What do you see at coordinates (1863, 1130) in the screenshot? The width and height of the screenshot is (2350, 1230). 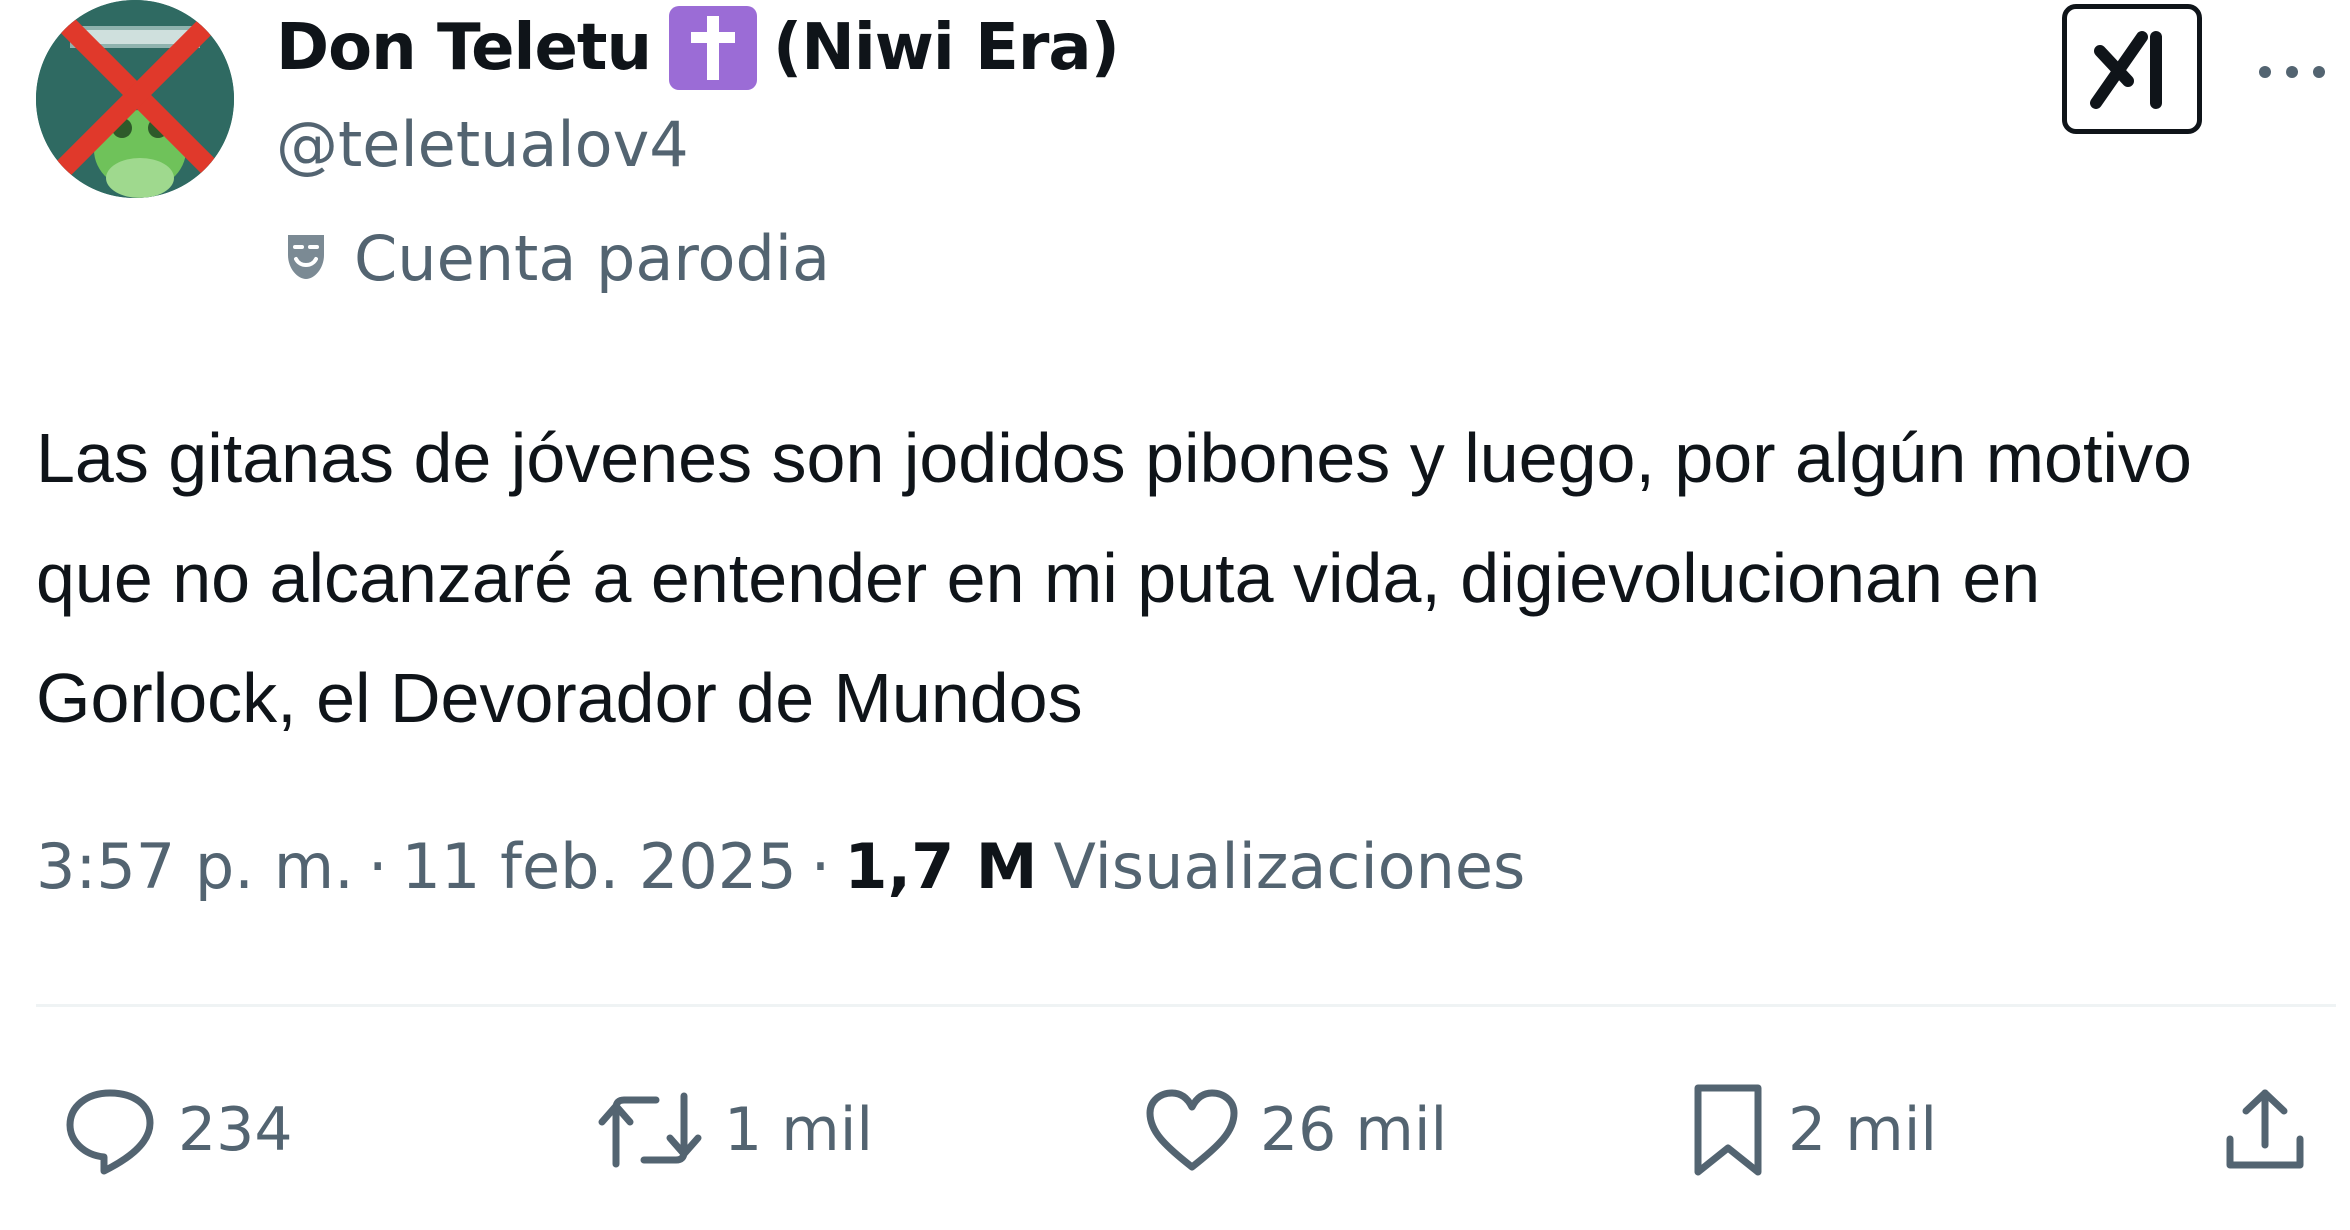 I see `bookmark-count: 2 mil` at bounding box center [1863, 1130].